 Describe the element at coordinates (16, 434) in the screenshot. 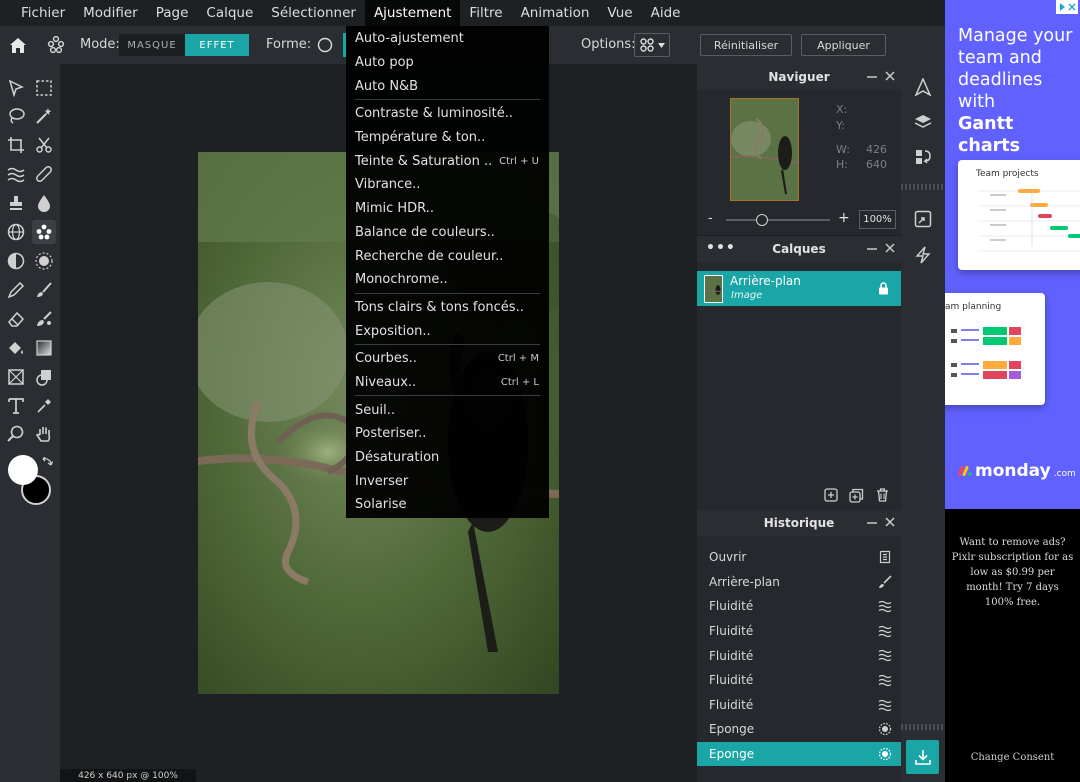

I see `zoom-tool-icon` at that location.